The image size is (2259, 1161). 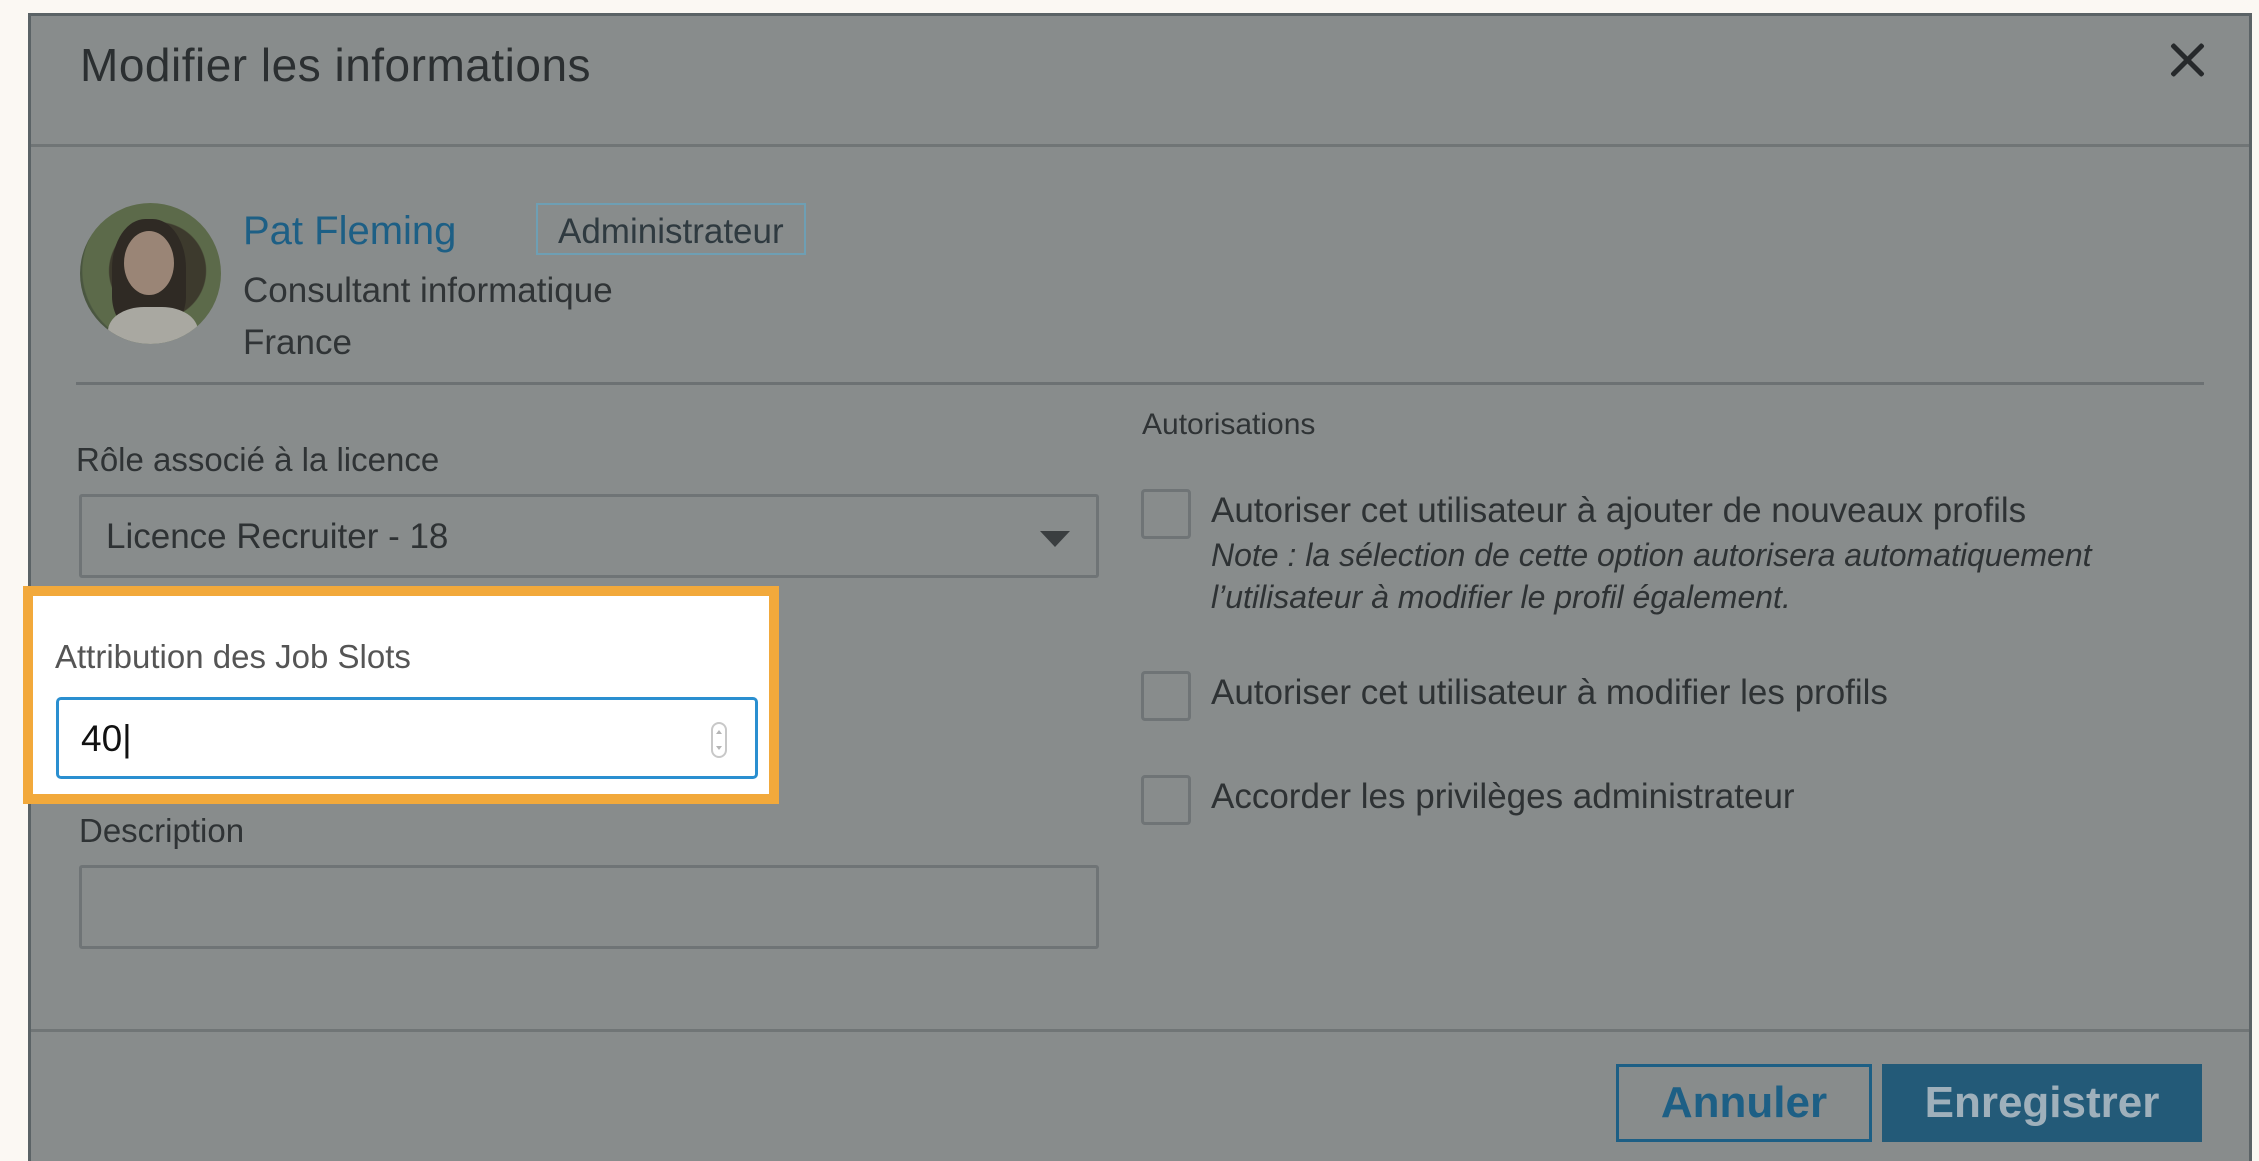 What do you see at coordinates (1140, 81) in the screenshot?
I see `dialog-header: Modifier les informations` at bounding box center [1140, 81].